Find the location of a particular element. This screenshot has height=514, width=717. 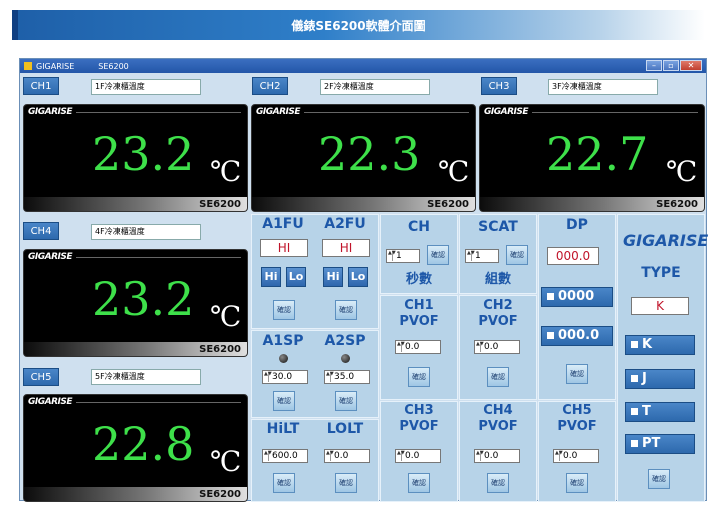

window-titlebar: GIGARISE SE6200 – ▫ ✕ is located at coordinates (363, 66).